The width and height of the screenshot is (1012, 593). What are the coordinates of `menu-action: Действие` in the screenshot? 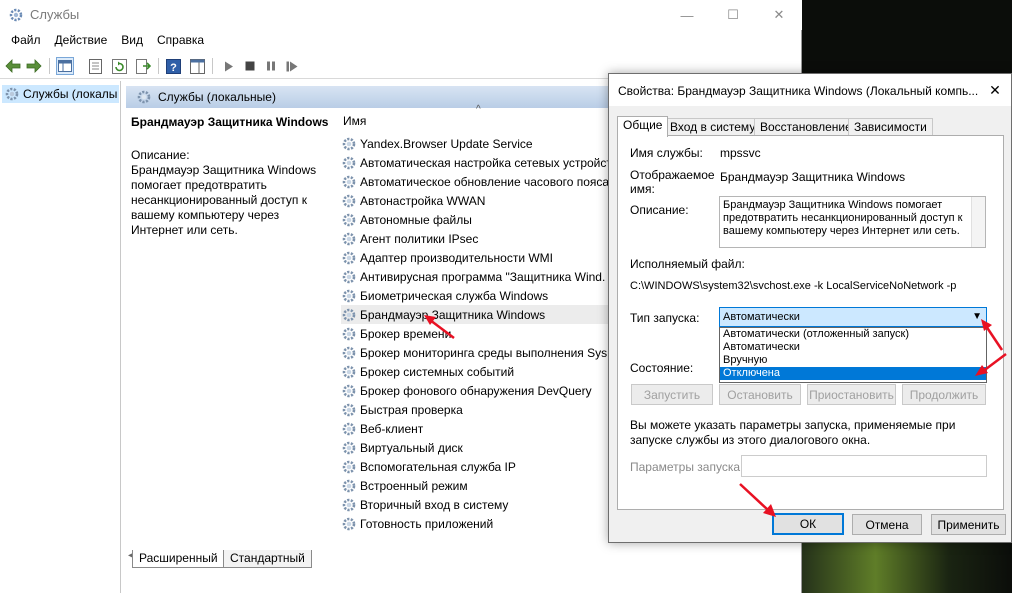 It's located at (81, 41).